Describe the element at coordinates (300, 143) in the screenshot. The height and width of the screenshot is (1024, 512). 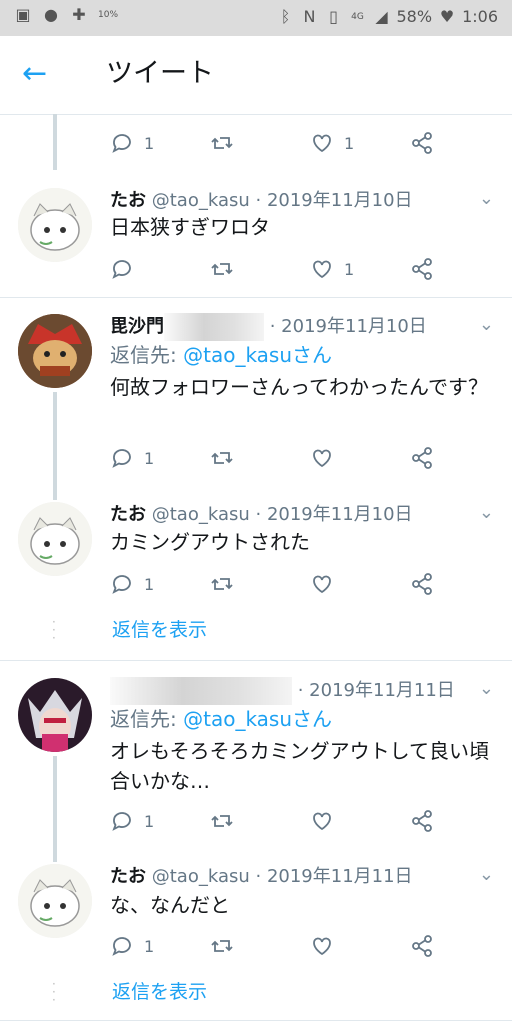
I see `tweet-actions: 1 1` at that location.